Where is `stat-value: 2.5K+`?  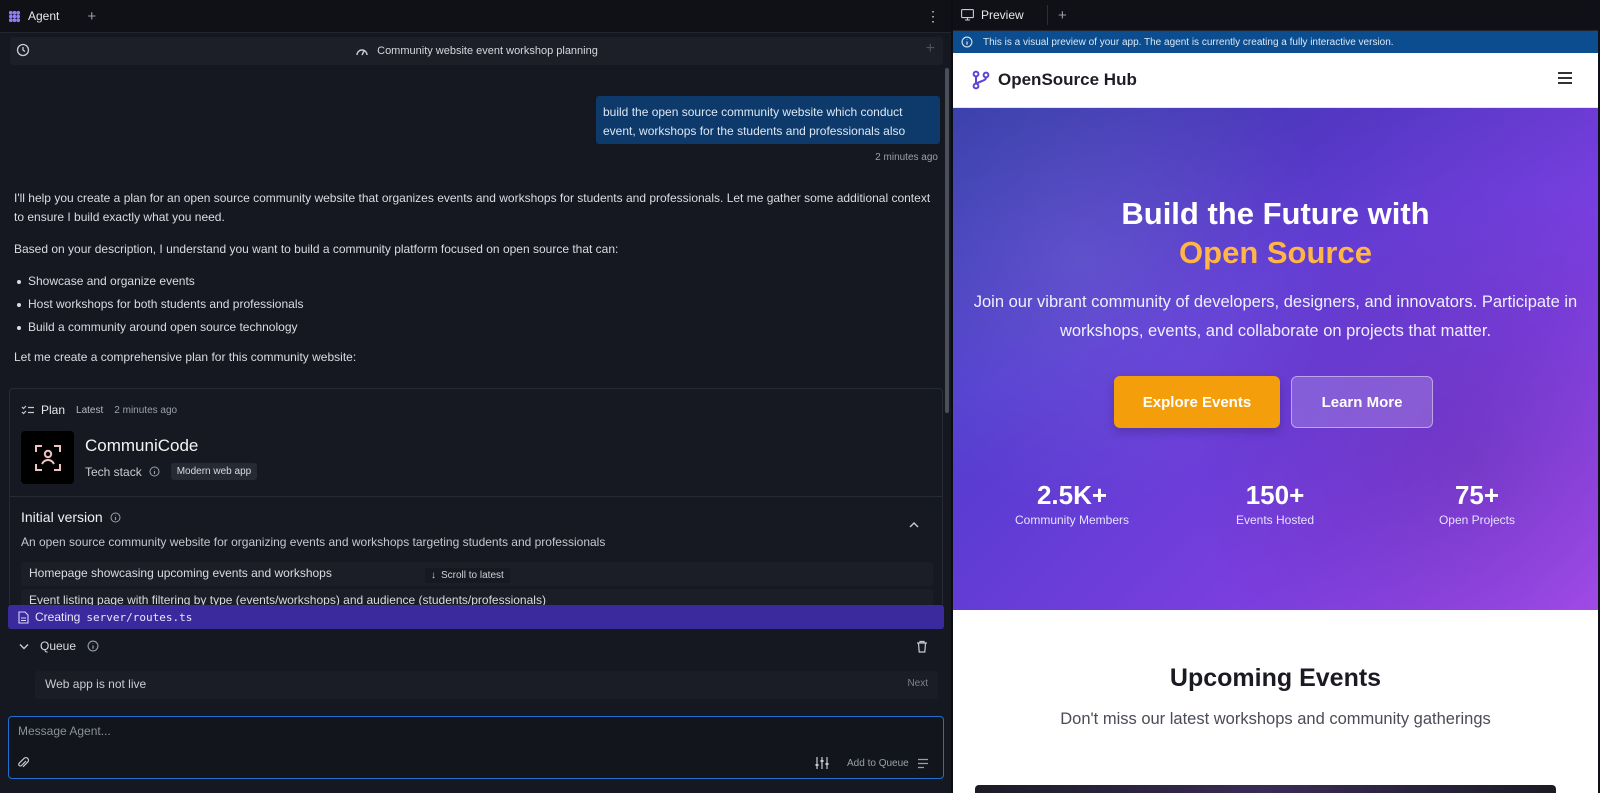 stat-value: 2.5K+ is located at coordinates (1072, 495).